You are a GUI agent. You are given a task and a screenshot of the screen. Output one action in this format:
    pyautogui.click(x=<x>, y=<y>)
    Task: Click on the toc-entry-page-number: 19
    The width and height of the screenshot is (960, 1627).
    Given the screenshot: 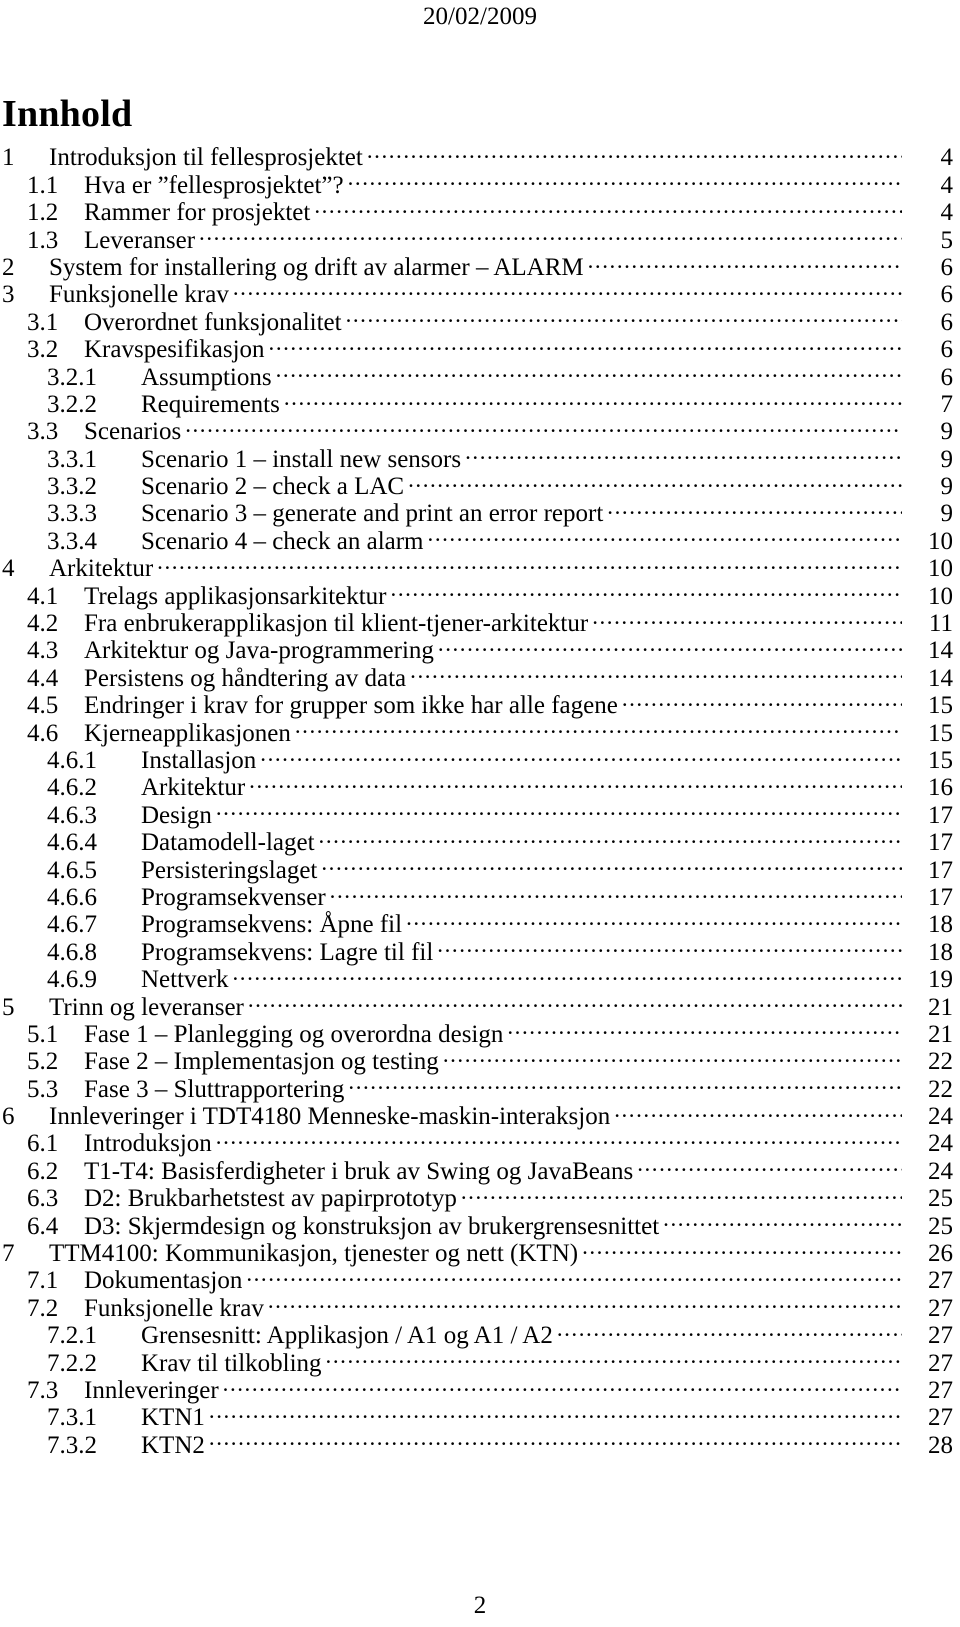 What is the action you would take?
    pyautogui.click(x=940, y=980)
    